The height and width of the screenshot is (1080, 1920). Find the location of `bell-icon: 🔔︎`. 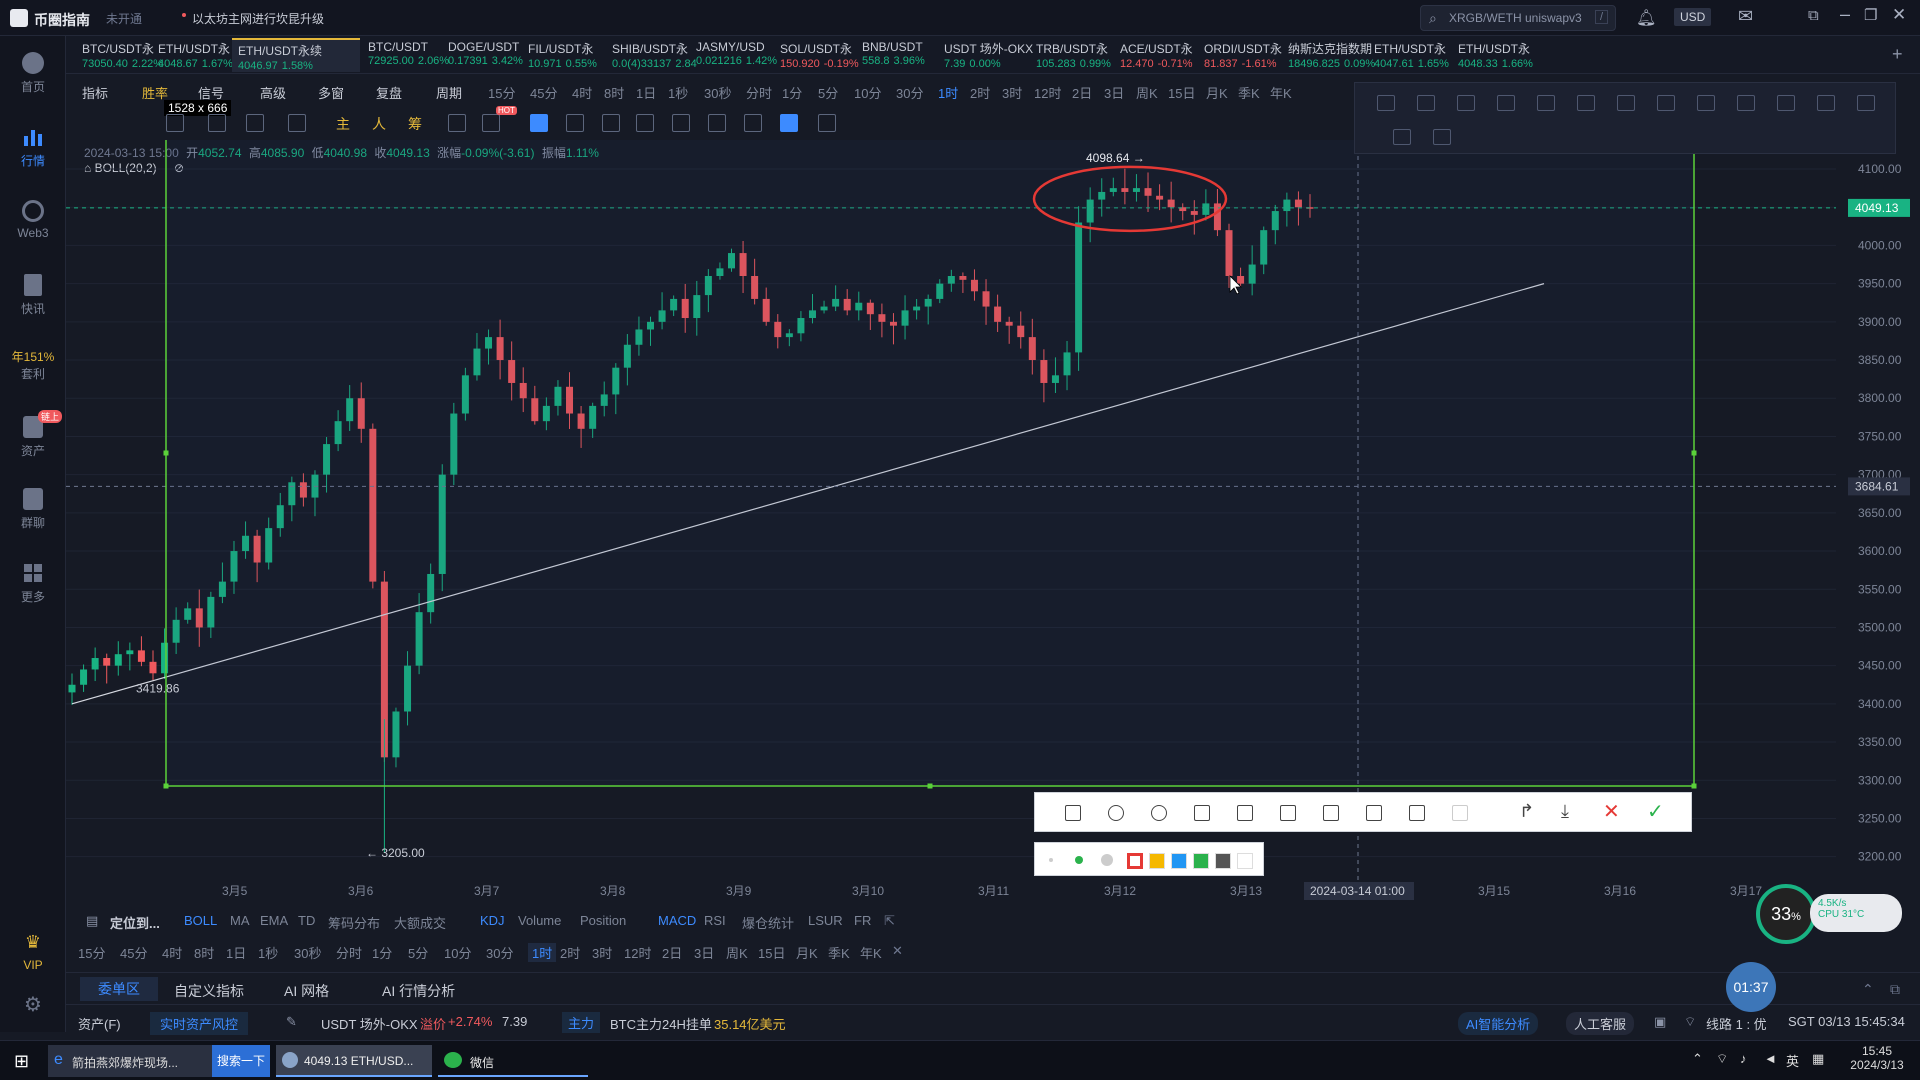

bell-icon: 🔔︎ is located at coordinates (1646, 18).